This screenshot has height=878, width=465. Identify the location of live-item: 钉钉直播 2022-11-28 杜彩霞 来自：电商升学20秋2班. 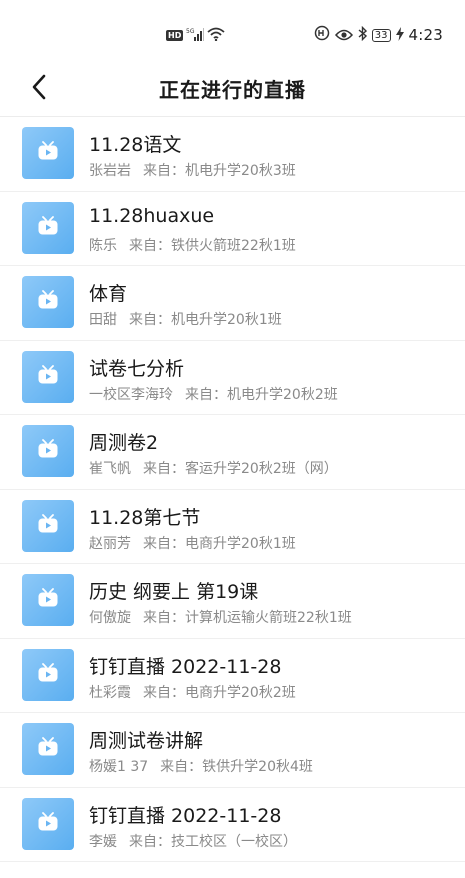
(232, 676).